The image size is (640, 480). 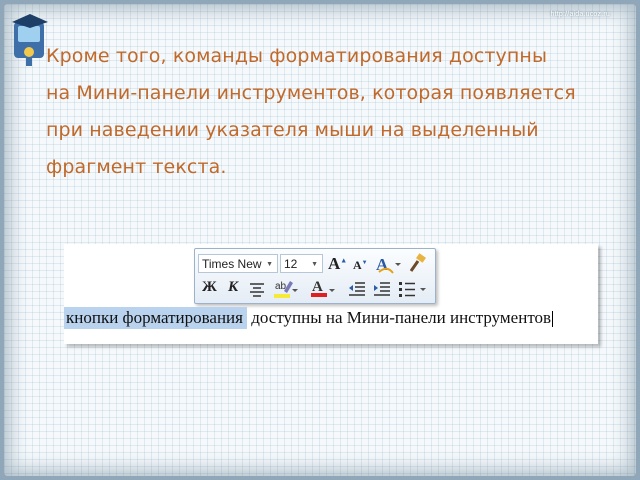 I want to click on shrink-font-icon: A▼, so click(x=360, y=265).